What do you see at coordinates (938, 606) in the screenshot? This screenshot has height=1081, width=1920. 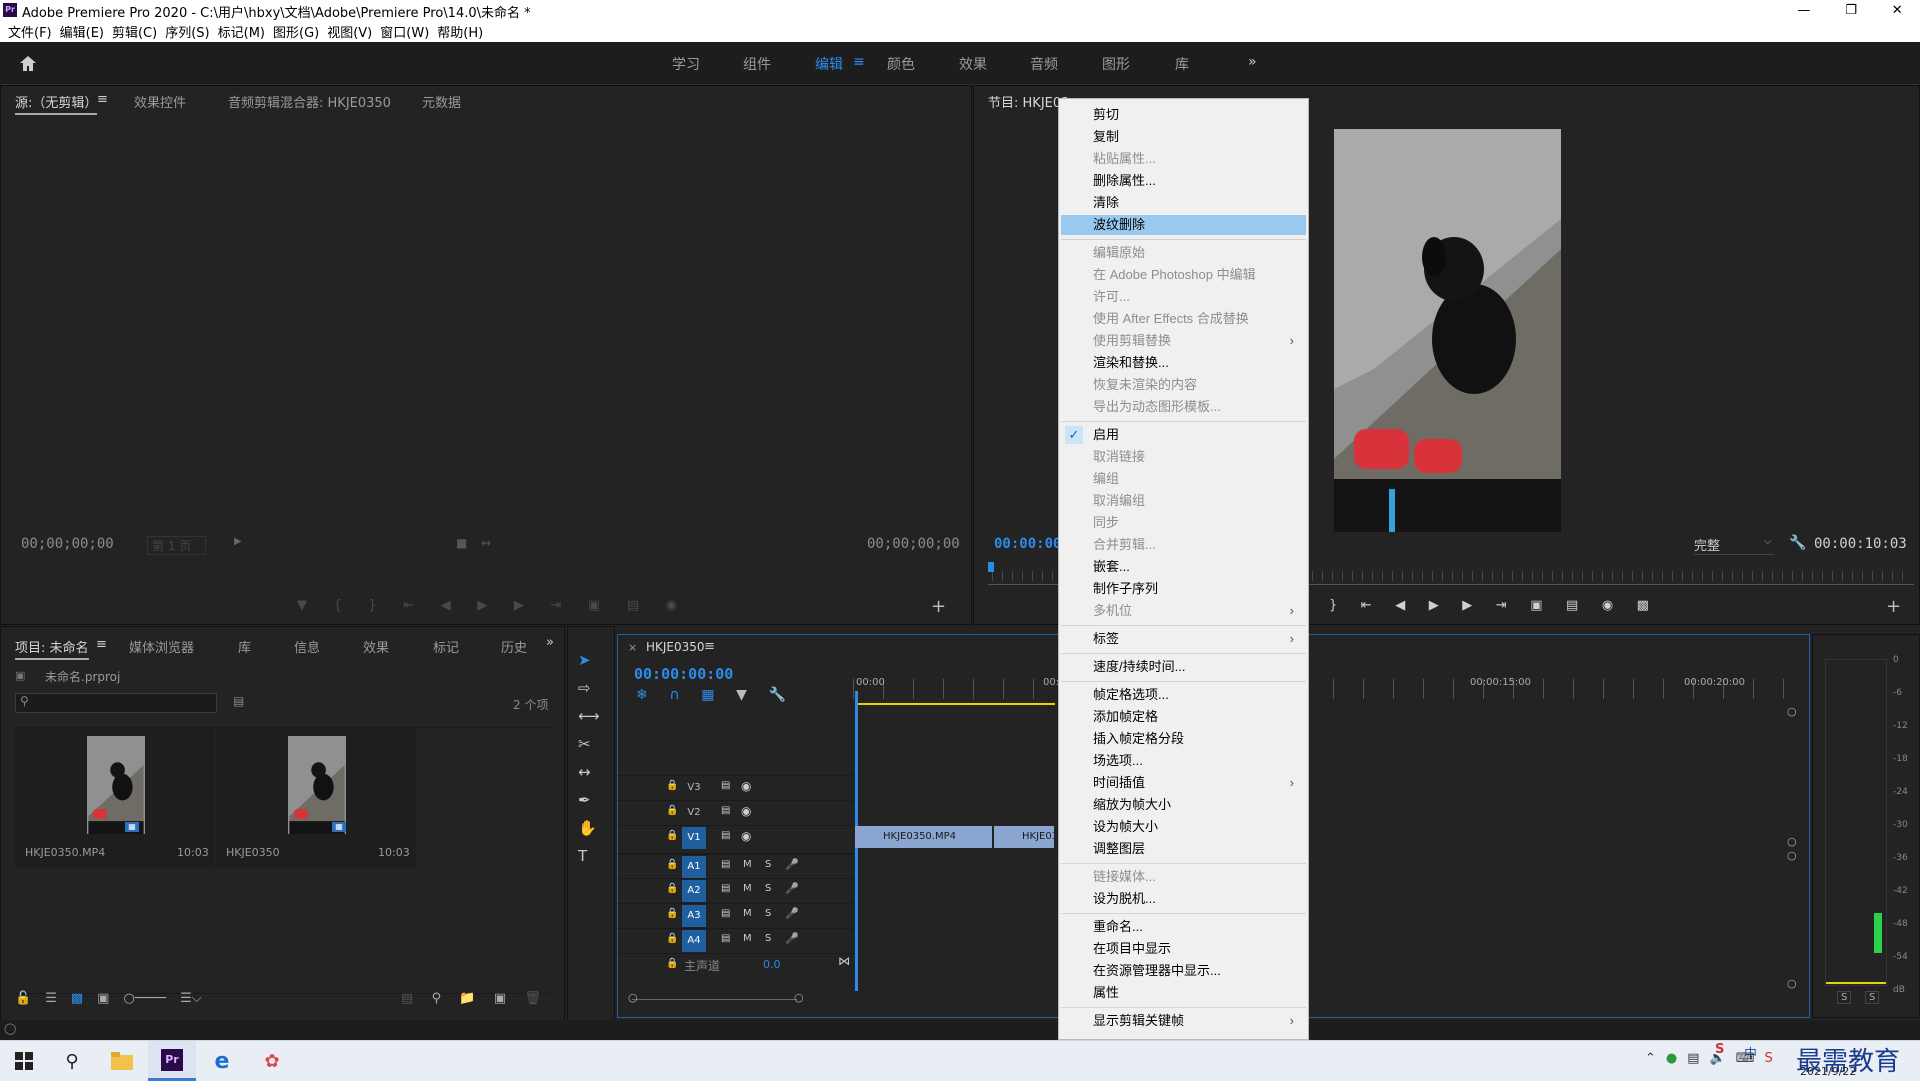 I see `source-add-button-icon: +` at bounding box center [938, 606].